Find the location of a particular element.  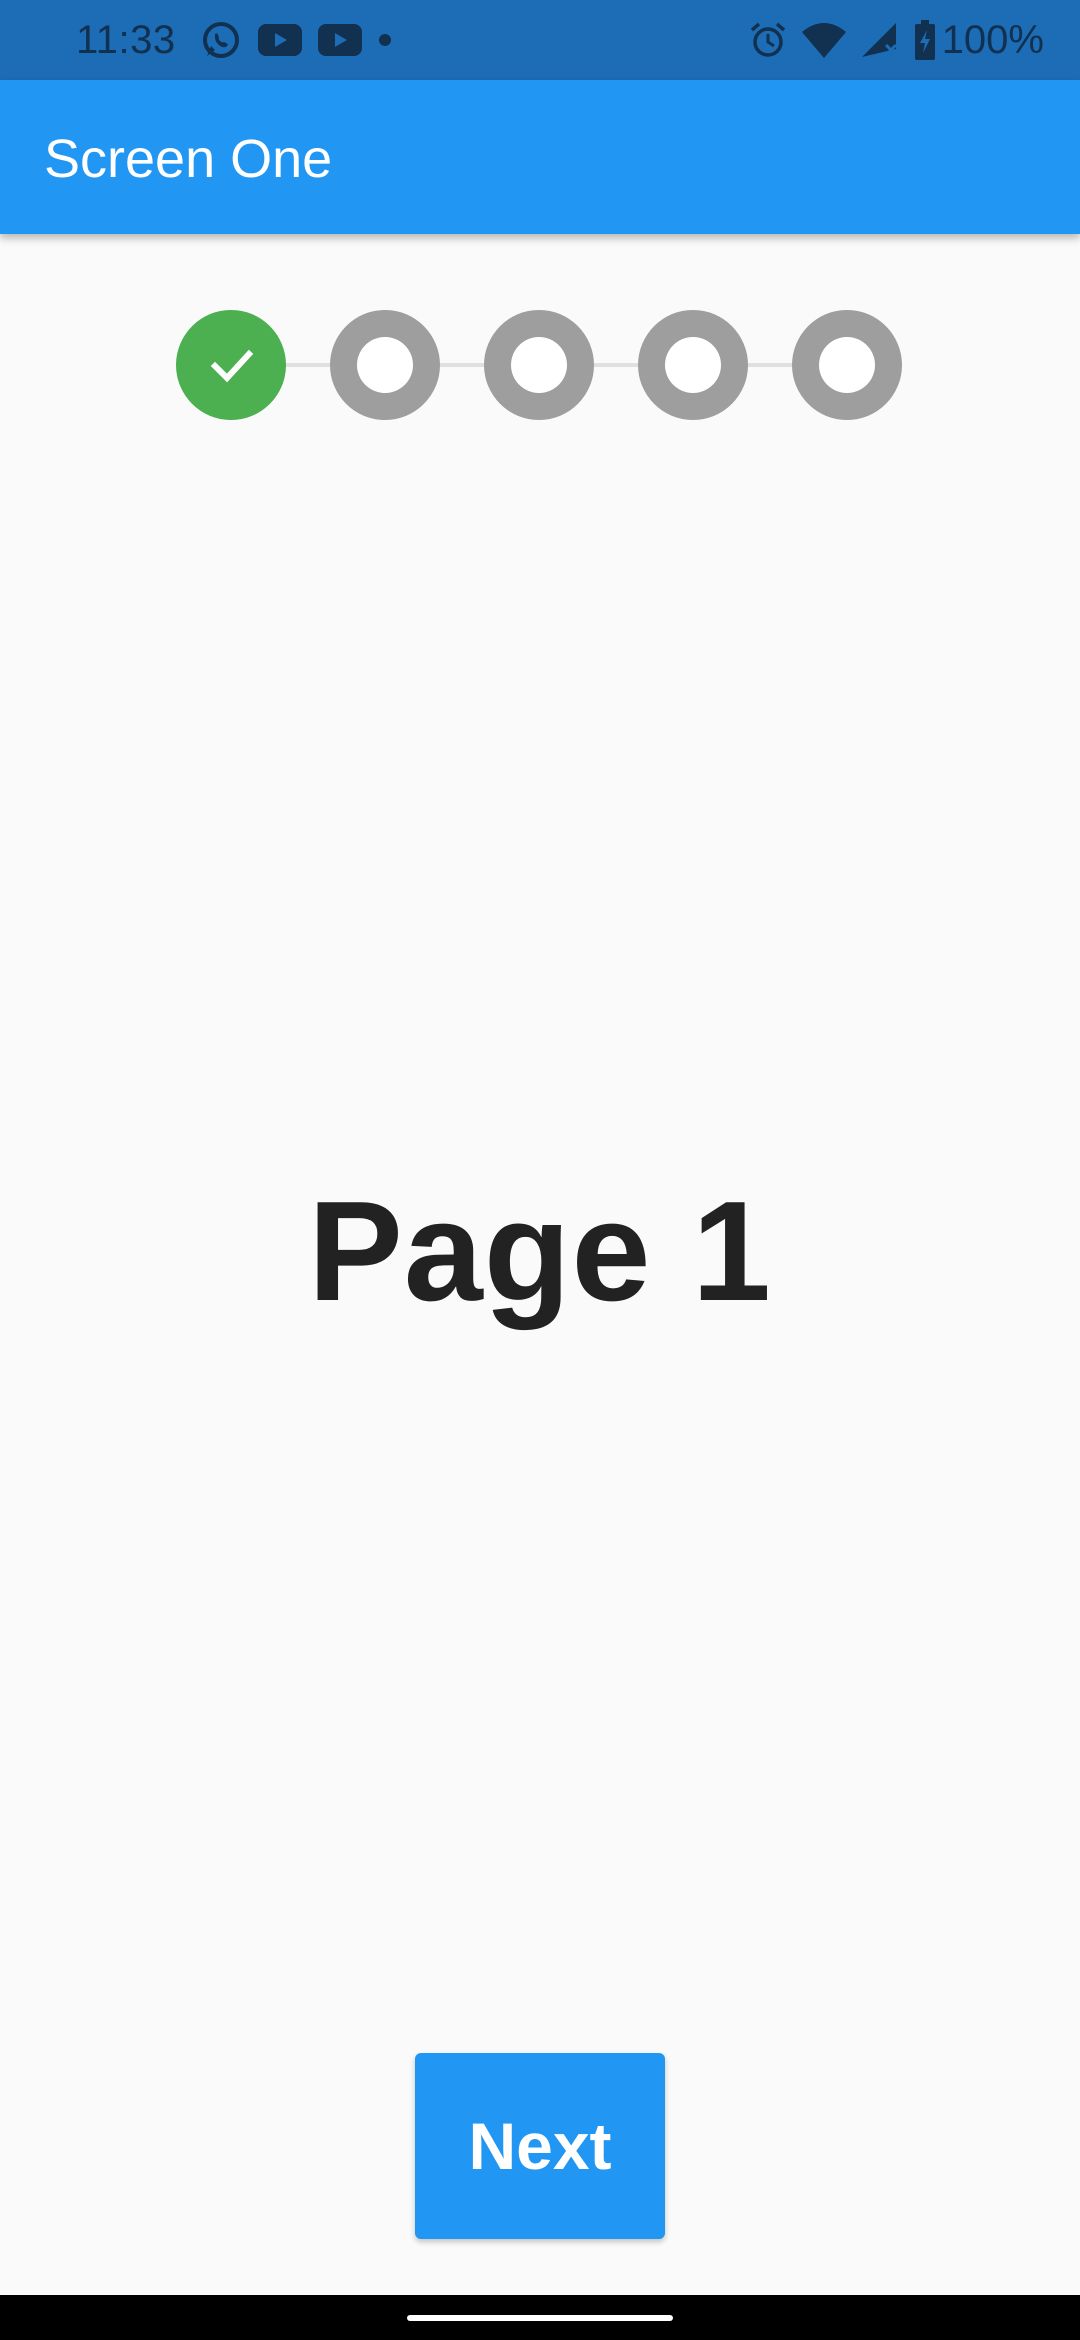

step-3-pending is located at coordinates (539, 365).